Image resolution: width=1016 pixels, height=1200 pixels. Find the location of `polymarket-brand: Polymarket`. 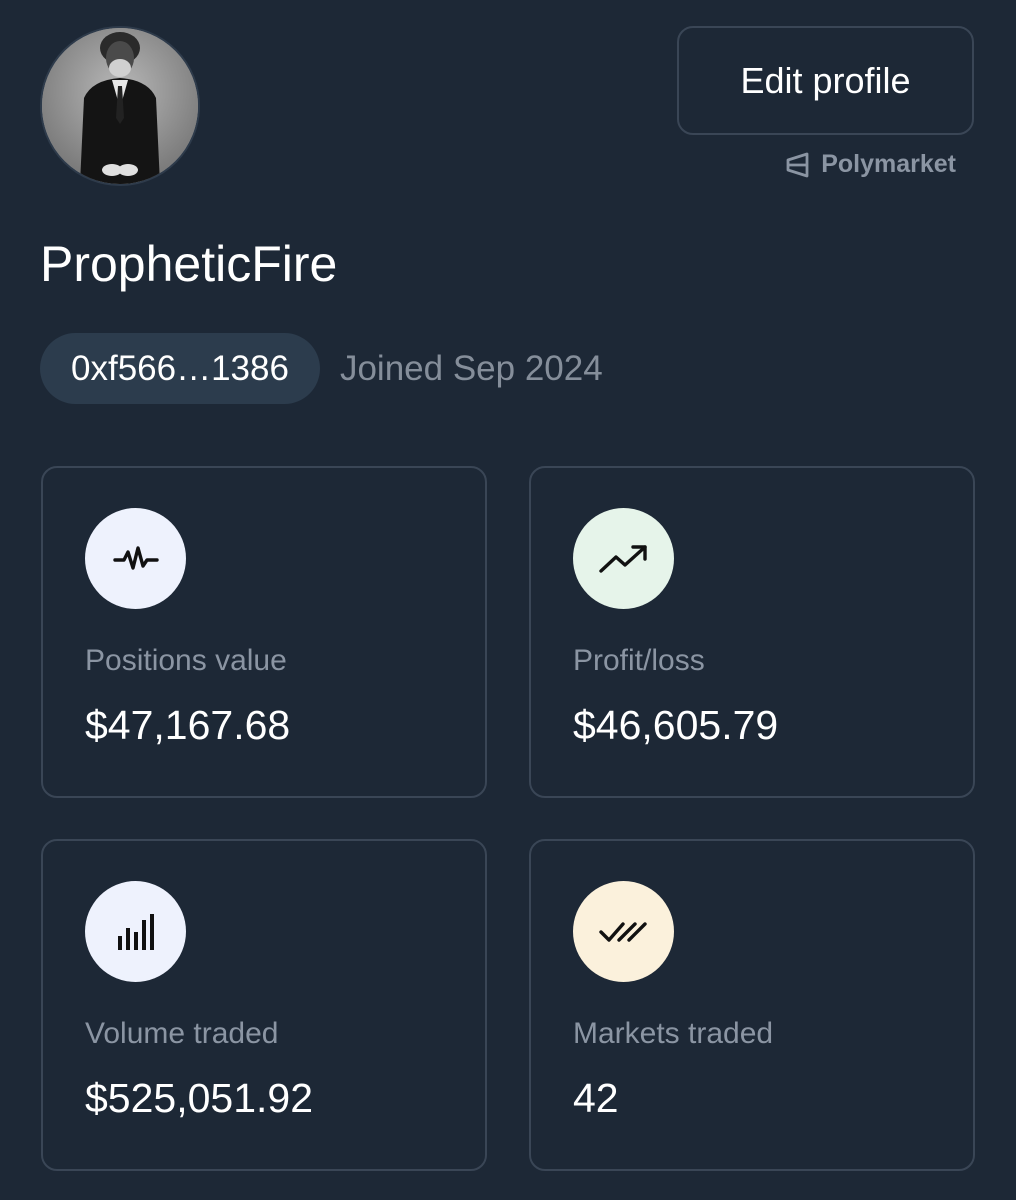

polymarket-brand: Polymarket is located at coordinates (870, 164).